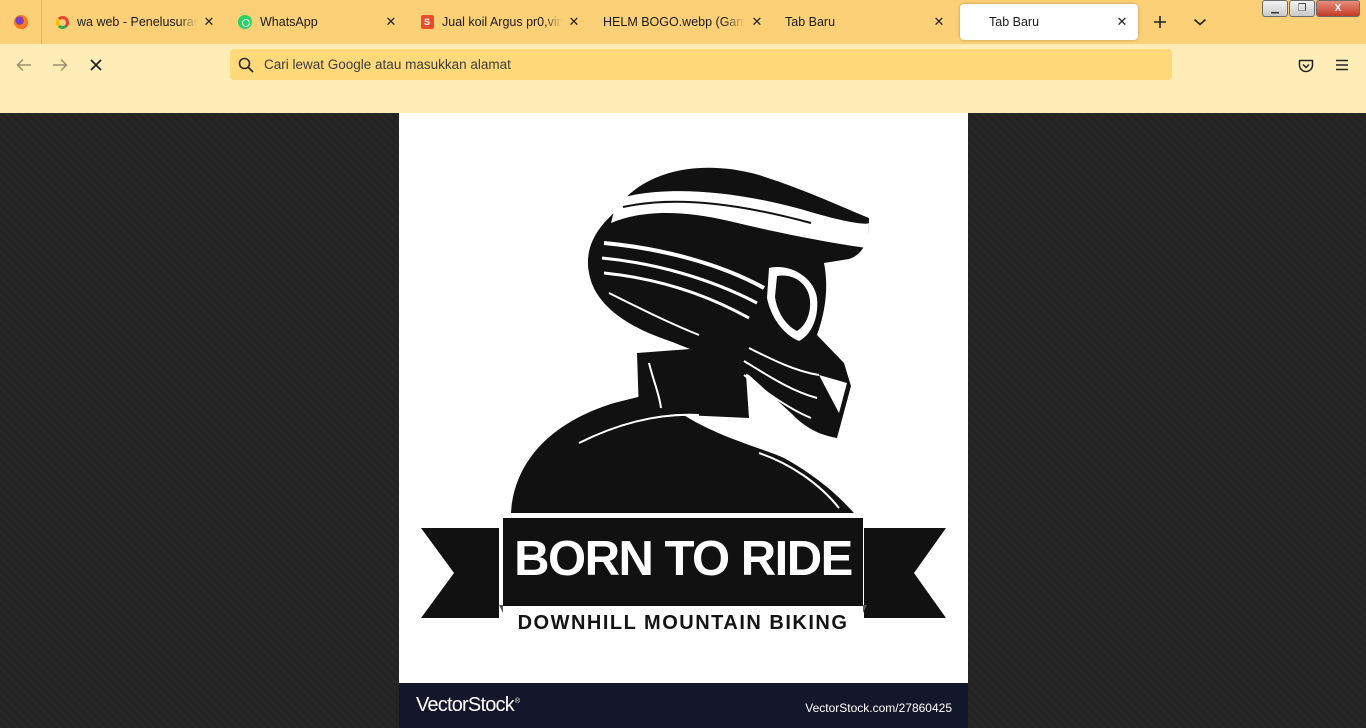 The width and height of the screenshot is (1366, 728). Describe the element at coordinates (866, 22) in the screenshot. I see `tab-new-tab: Tab Baru ✕` at that location.